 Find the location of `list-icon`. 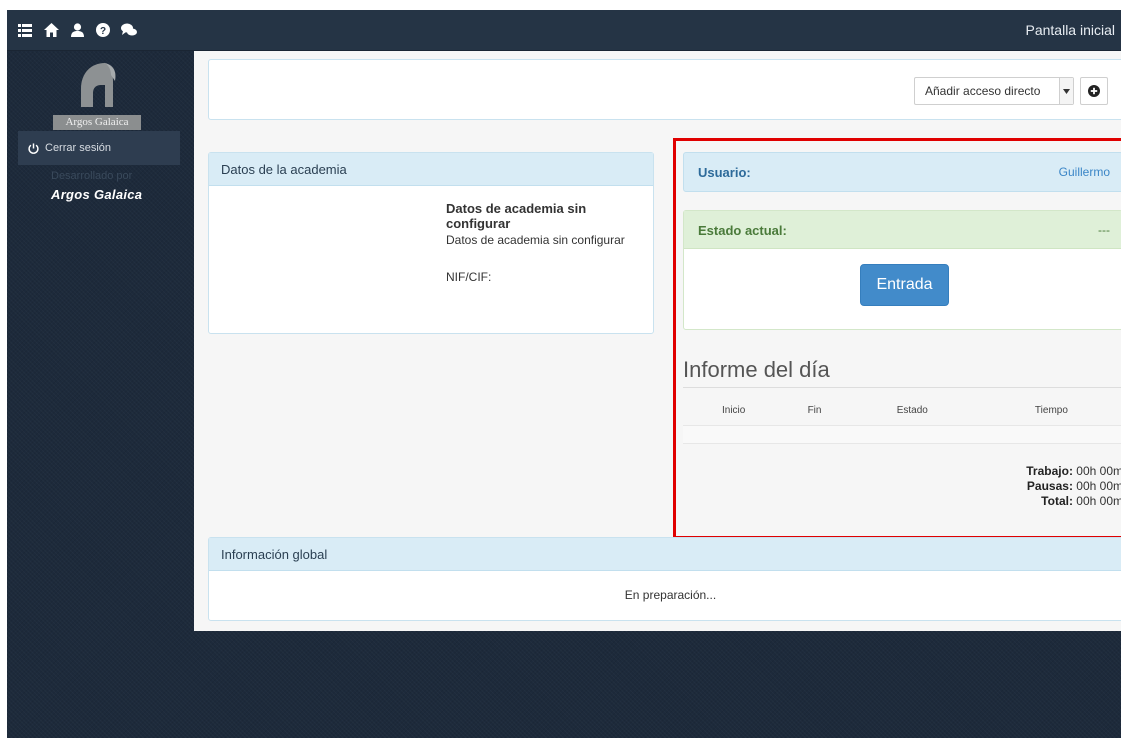

list-icon is located at coordinates (25, 30).